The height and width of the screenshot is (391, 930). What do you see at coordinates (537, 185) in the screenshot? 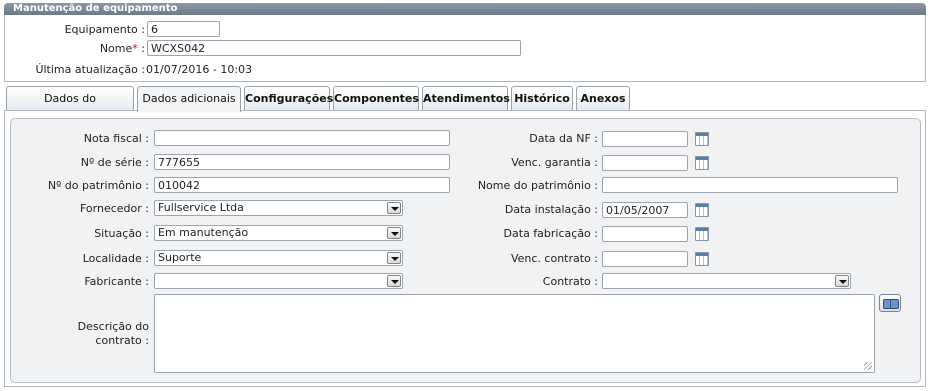
I see `nome-patrimonio-label: Nome do patrimônio :` at bounding box center [537, 185].